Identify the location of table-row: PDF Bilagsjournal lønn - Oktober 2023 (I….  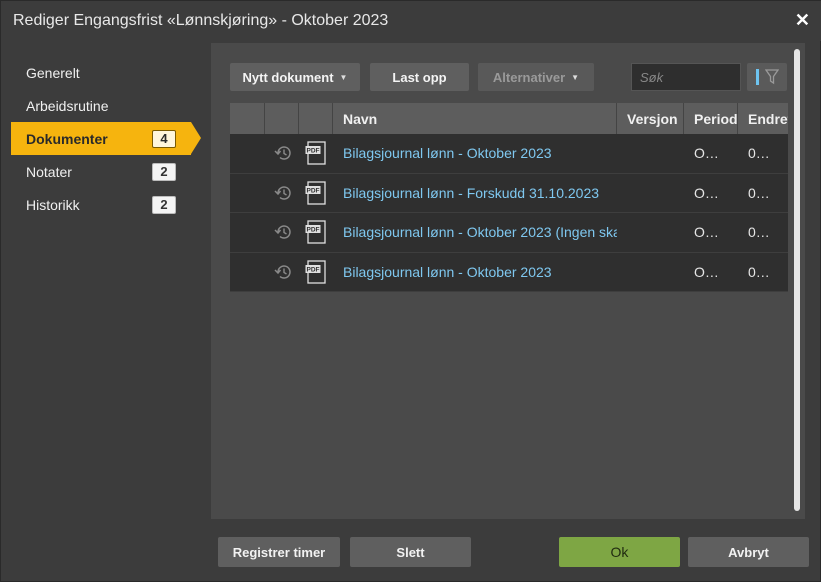
(509, 233).